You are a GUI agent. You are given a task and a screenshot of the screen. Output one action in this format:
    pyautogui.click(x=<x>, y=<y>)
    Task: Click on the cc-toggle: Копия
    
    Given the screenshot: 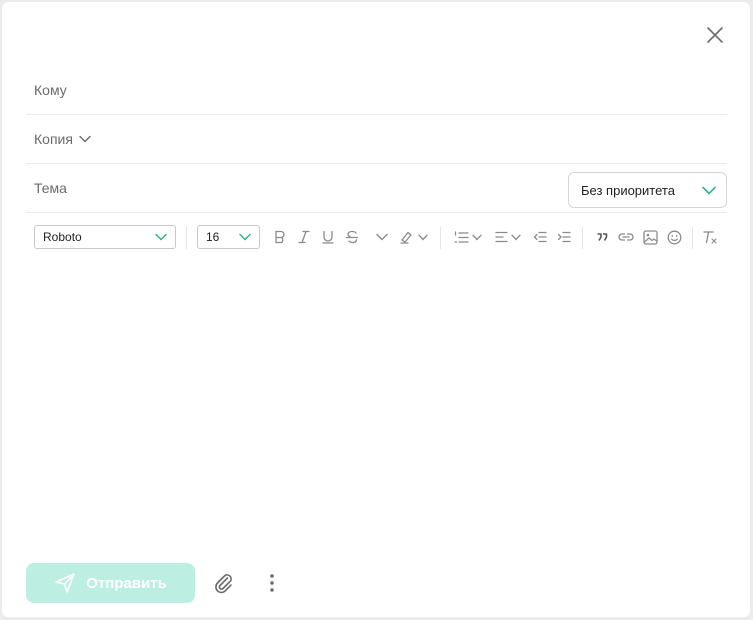 What is the action you would take?
    pyautogui.click(x=58, y=139)
    